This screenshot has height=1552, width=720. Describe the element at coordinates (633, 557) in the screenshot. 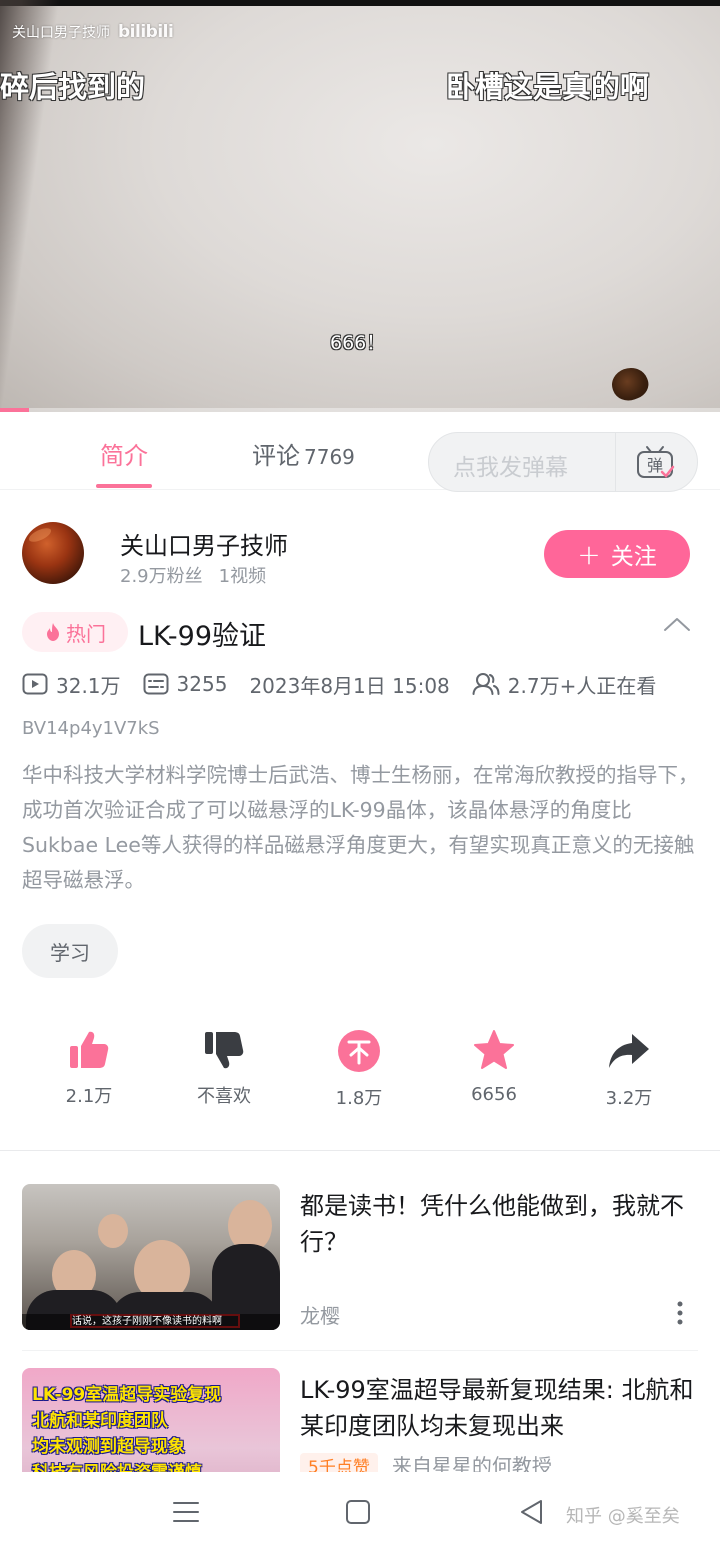

I see `follow-label: 关注` at that location.